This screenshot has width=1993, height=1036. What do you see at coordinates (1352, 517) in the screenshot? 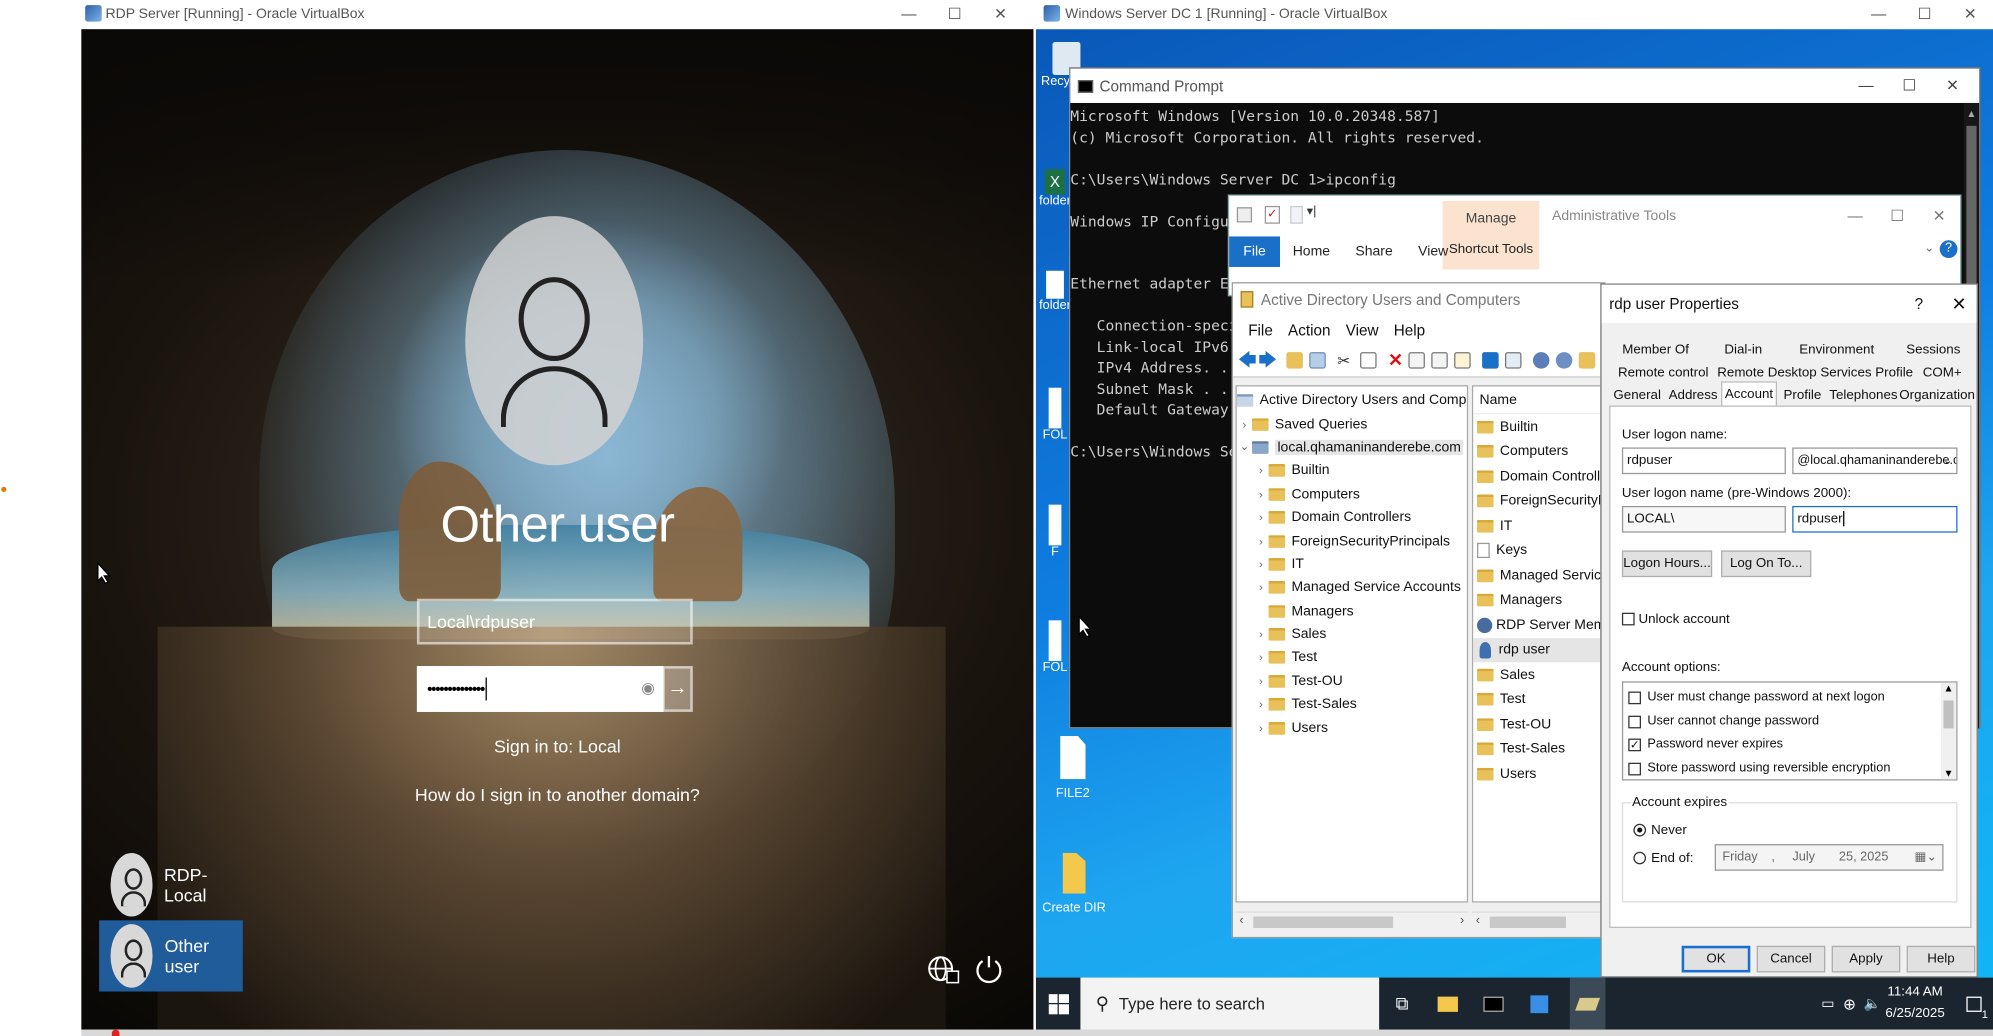
I see `tree-item: › Domain Controllers` at bounding box center [1352, 517].